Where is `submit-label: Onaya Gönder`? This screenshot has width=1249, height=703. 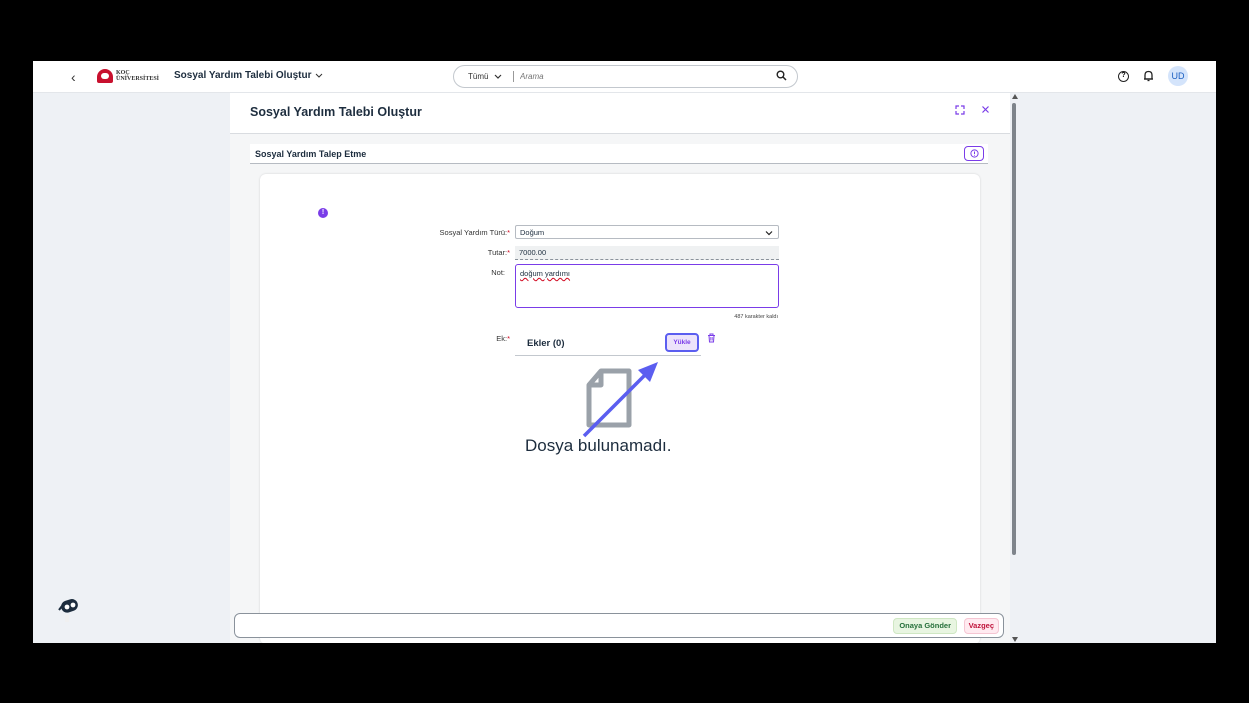
submit-label: Onaya Gönder is located at coordinates (925, 625).